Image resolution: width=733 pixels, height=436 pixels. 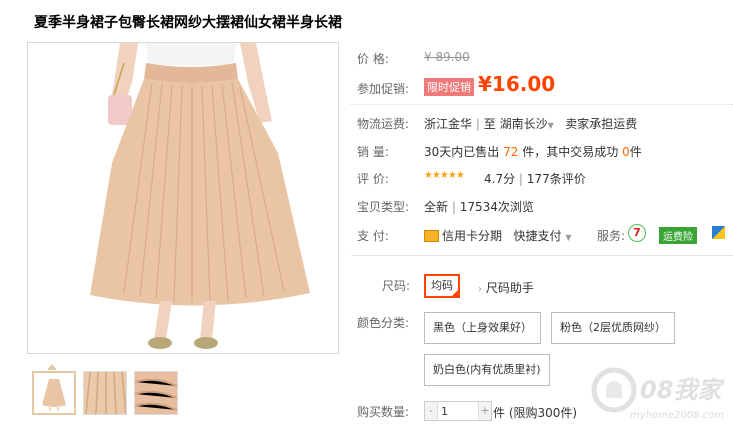 What do you see at coordinates (373, 236) in the screenshot?
I see `payment-label: 支 付:` at bounding box center [373, 236].